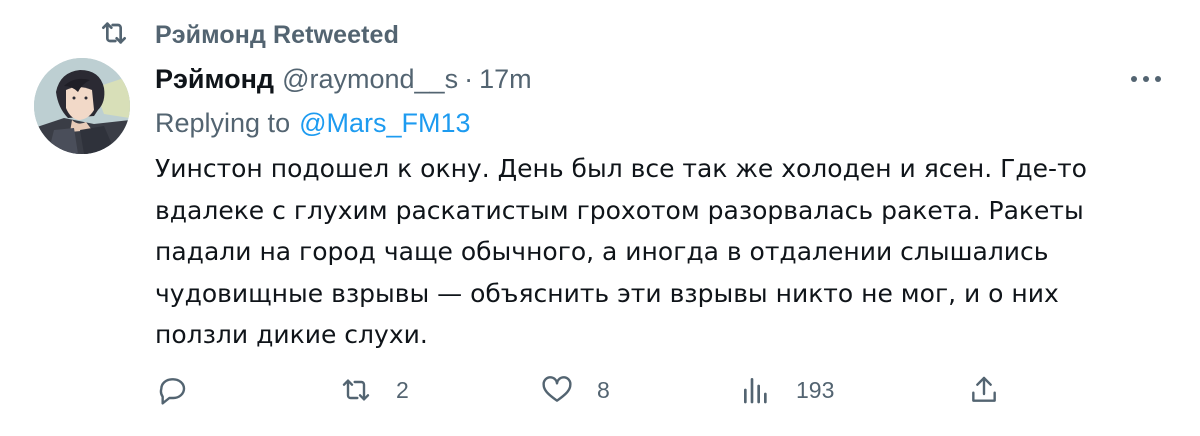  Describe the element at coordinates (374, 390) in the screenshot. I see `retweet-button: 2` at that location.